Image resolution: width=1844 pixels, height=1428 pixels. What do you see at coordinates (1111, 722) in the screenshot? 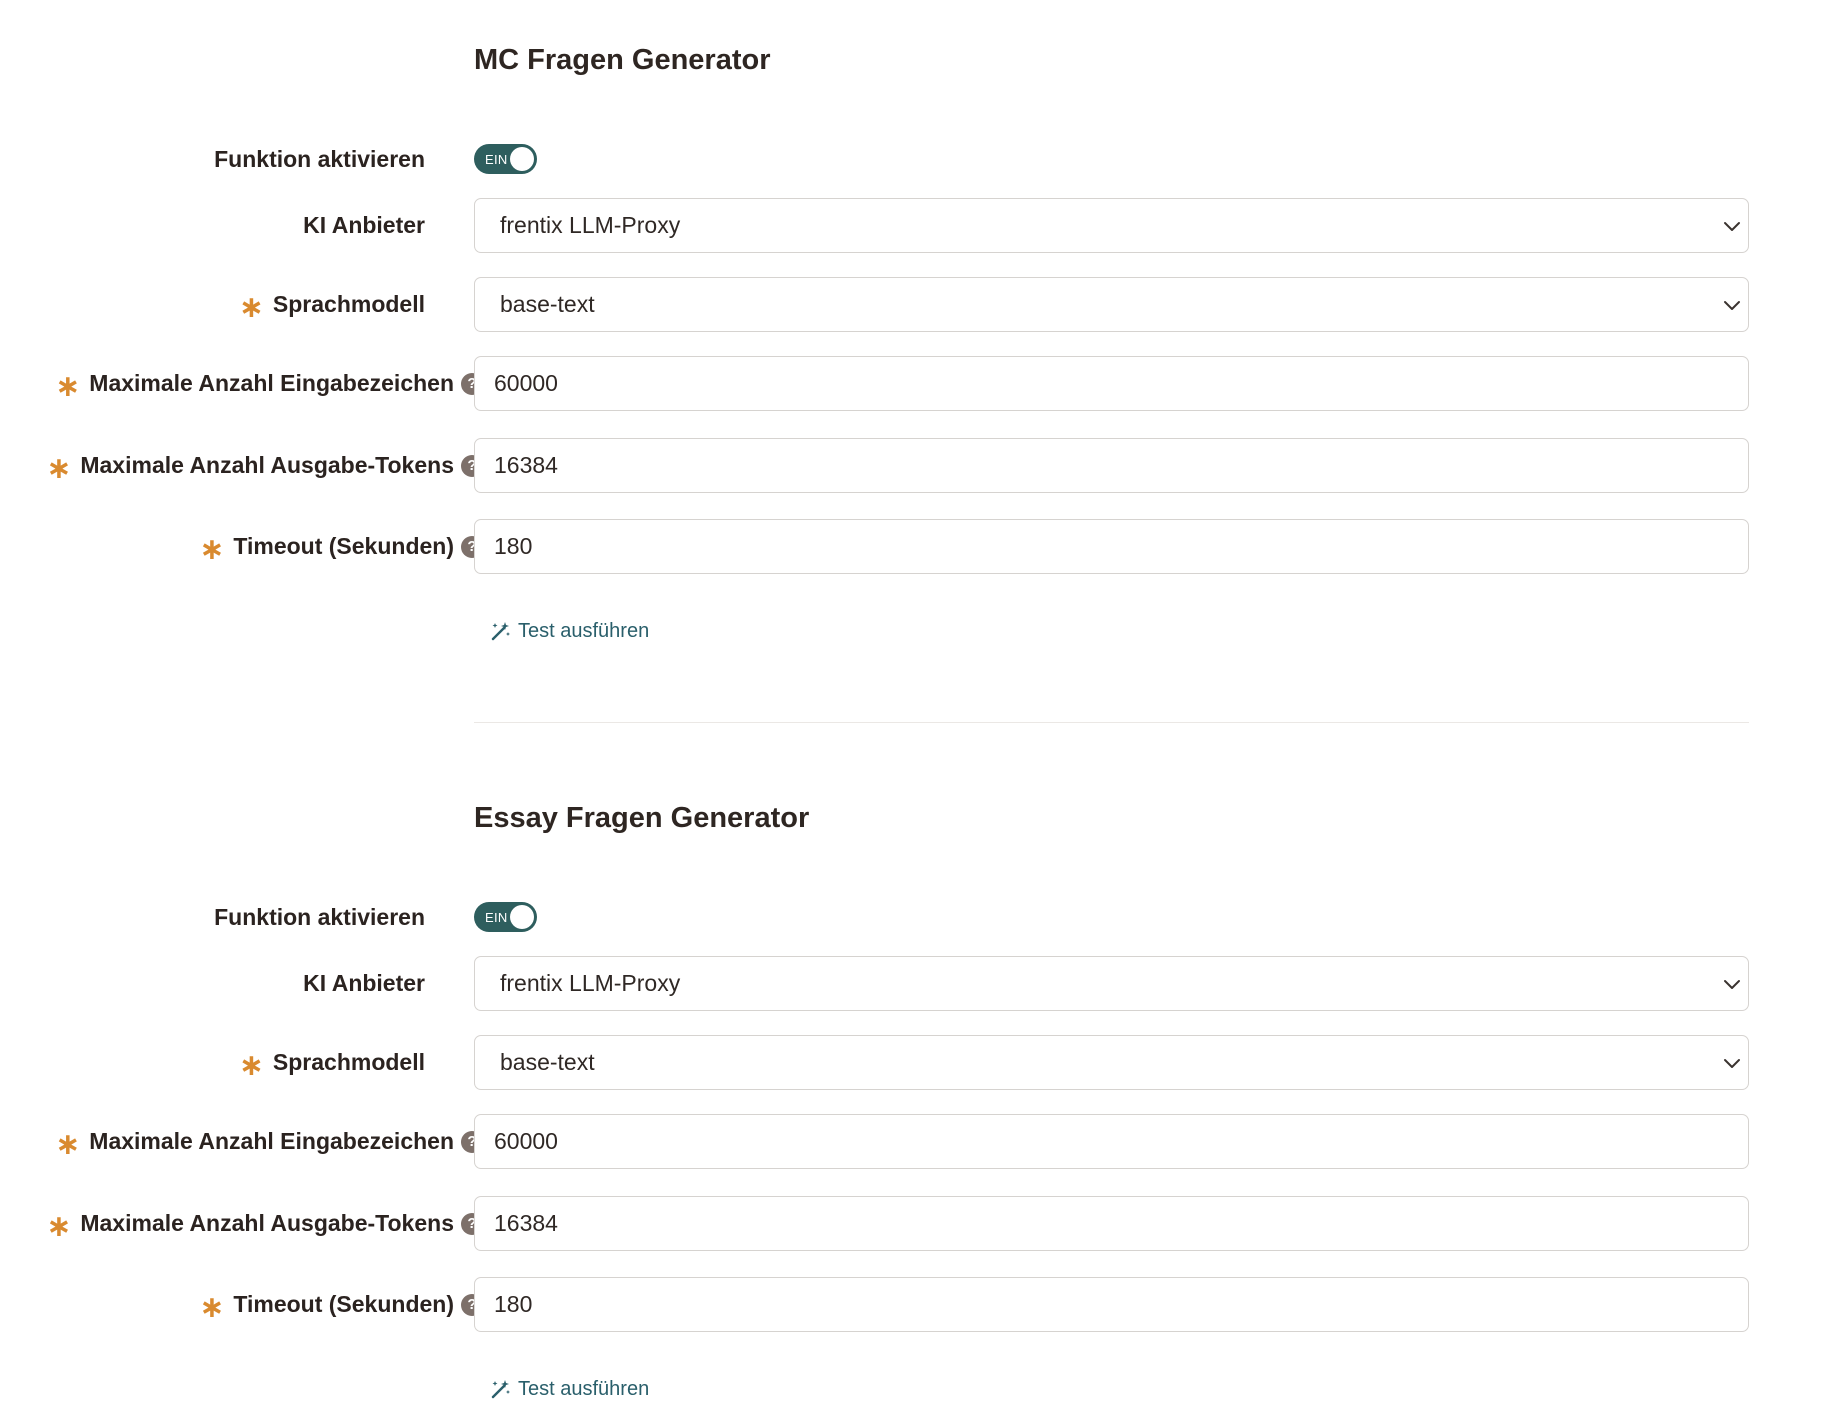
I see `section-divider` at bounding box center [1111, 722].